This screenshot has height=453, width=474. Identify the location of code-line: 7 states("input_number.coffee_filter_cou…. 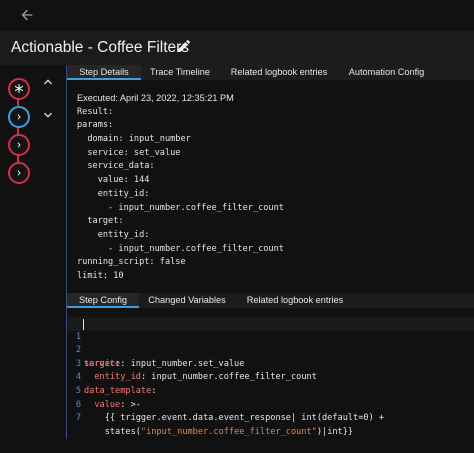
(270, 418).